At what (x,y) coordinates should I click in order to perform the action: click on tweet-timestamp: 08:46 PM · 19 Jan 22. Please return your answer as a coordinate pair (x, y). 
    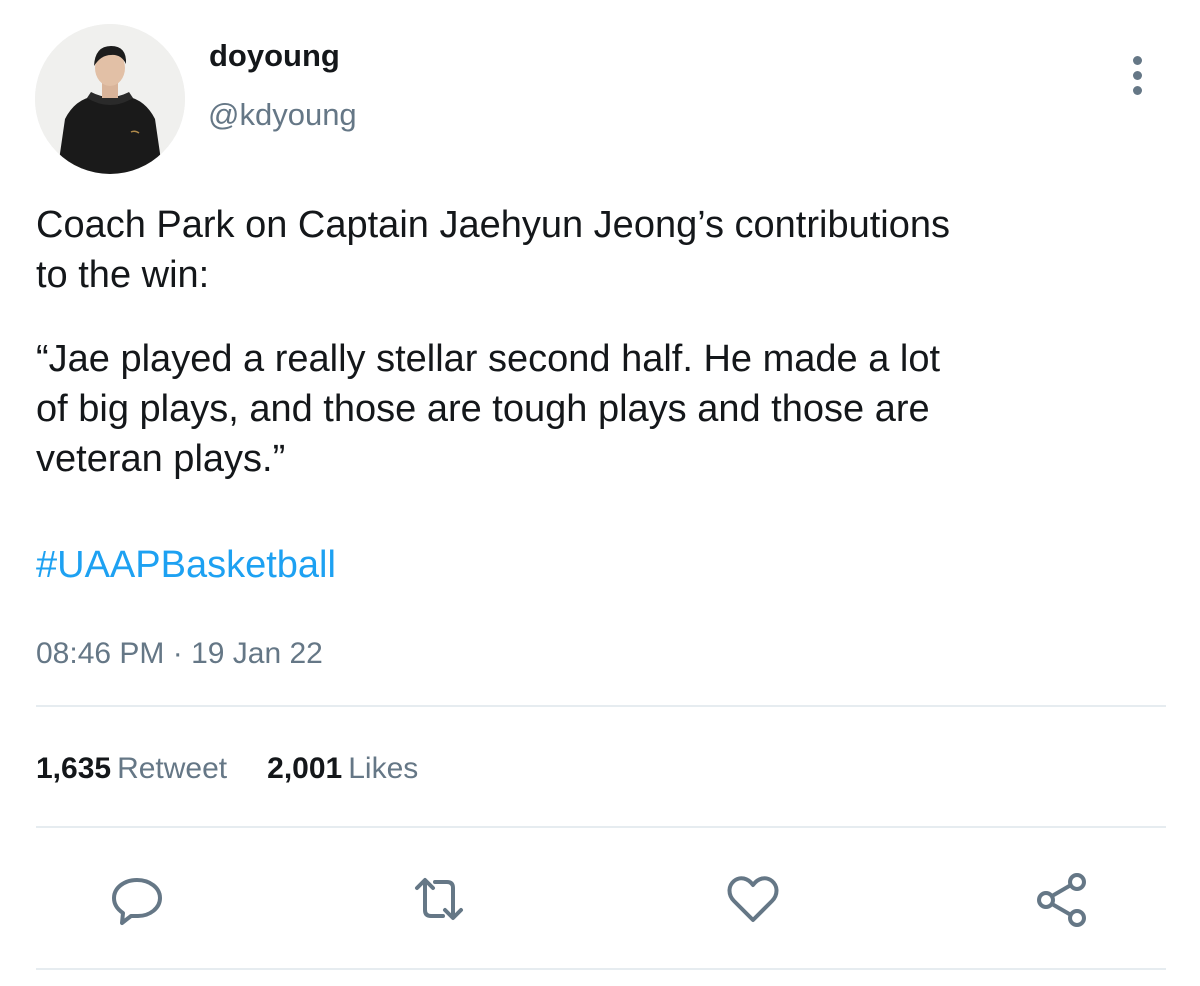
    Looking at the image, I should click on (179, 654).